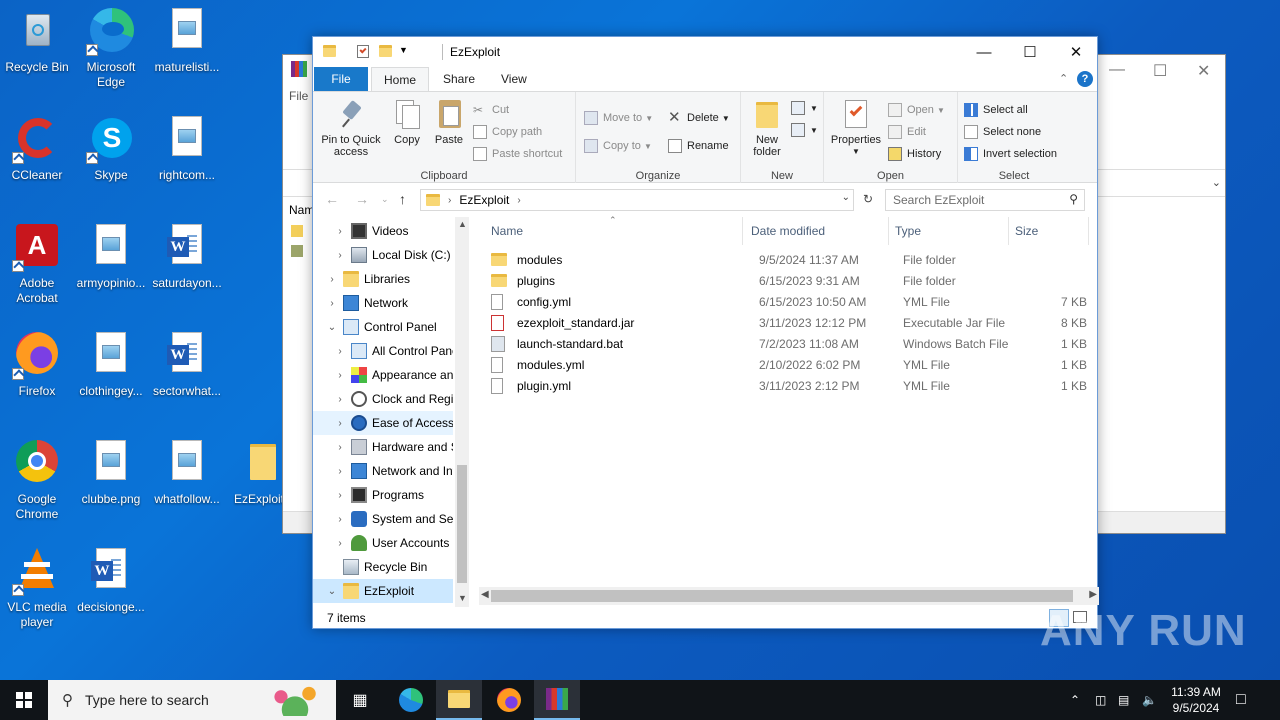  What do you see at coordinates (362, 199) in the screenshot?
I see `forward-arrow-icon: →` at bounding box center [362, 199].